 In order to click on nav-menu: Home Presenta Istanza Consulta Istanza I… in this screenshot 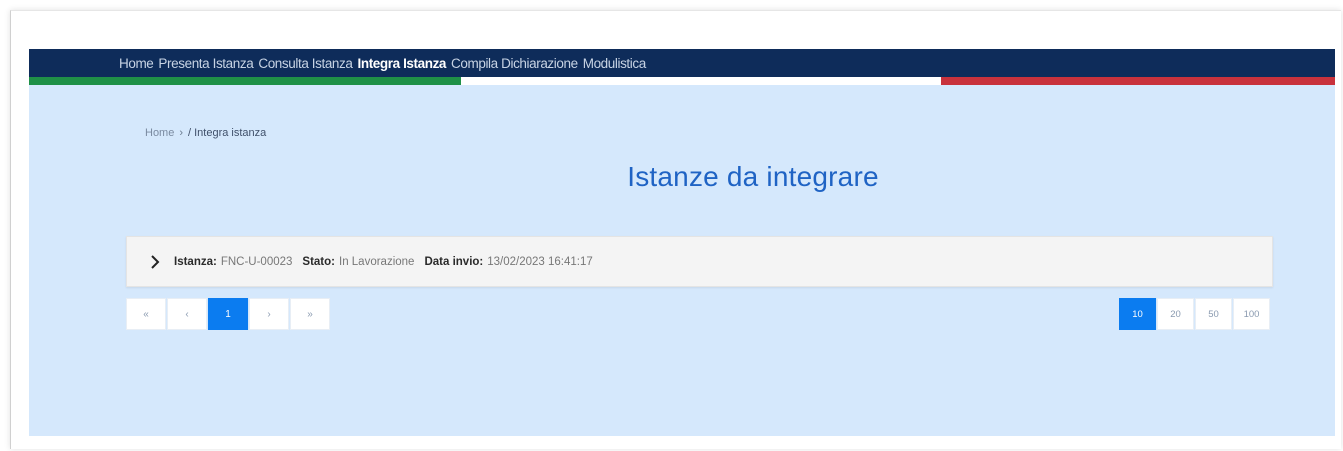, I will do `click(382, 63)`.